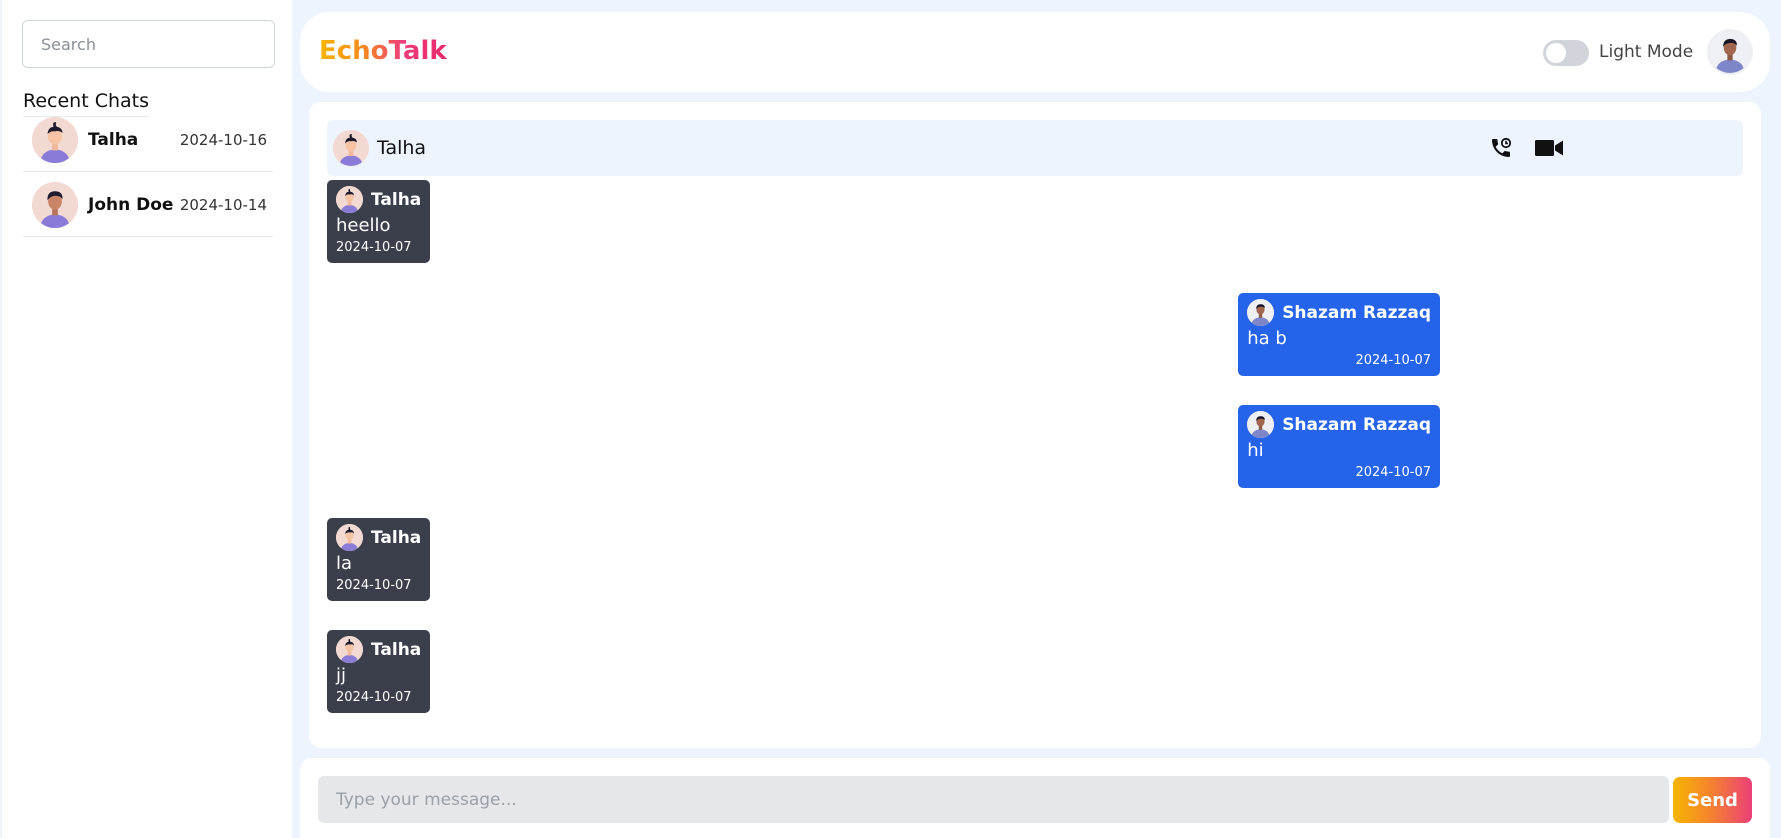  Describe the element at coordinates (1035, 148) in the screenshot. I see `chat-header: Talha` at that location.